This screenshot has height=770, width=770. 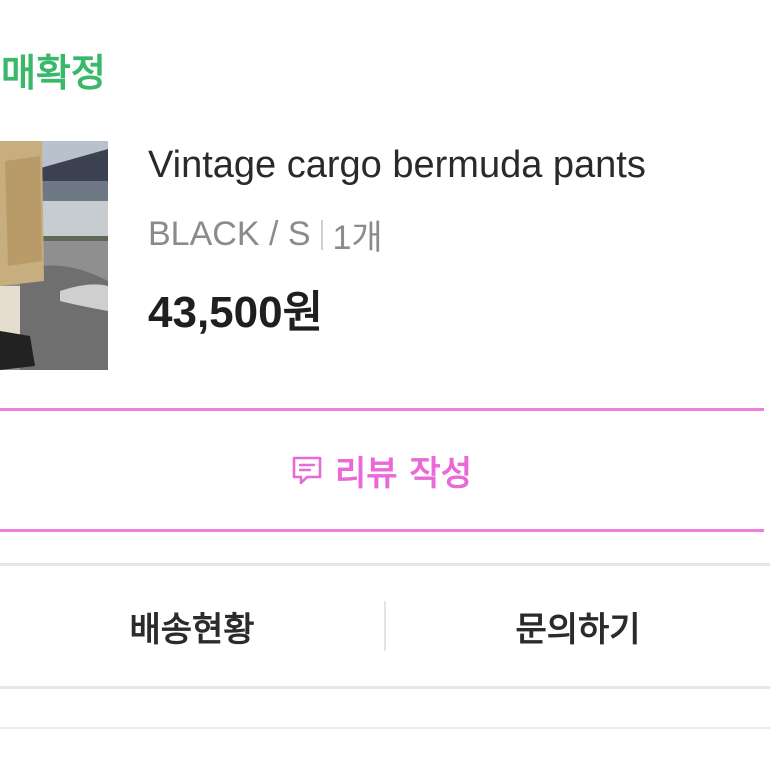 I want to click on review-icon, so click(x=307, y=470).